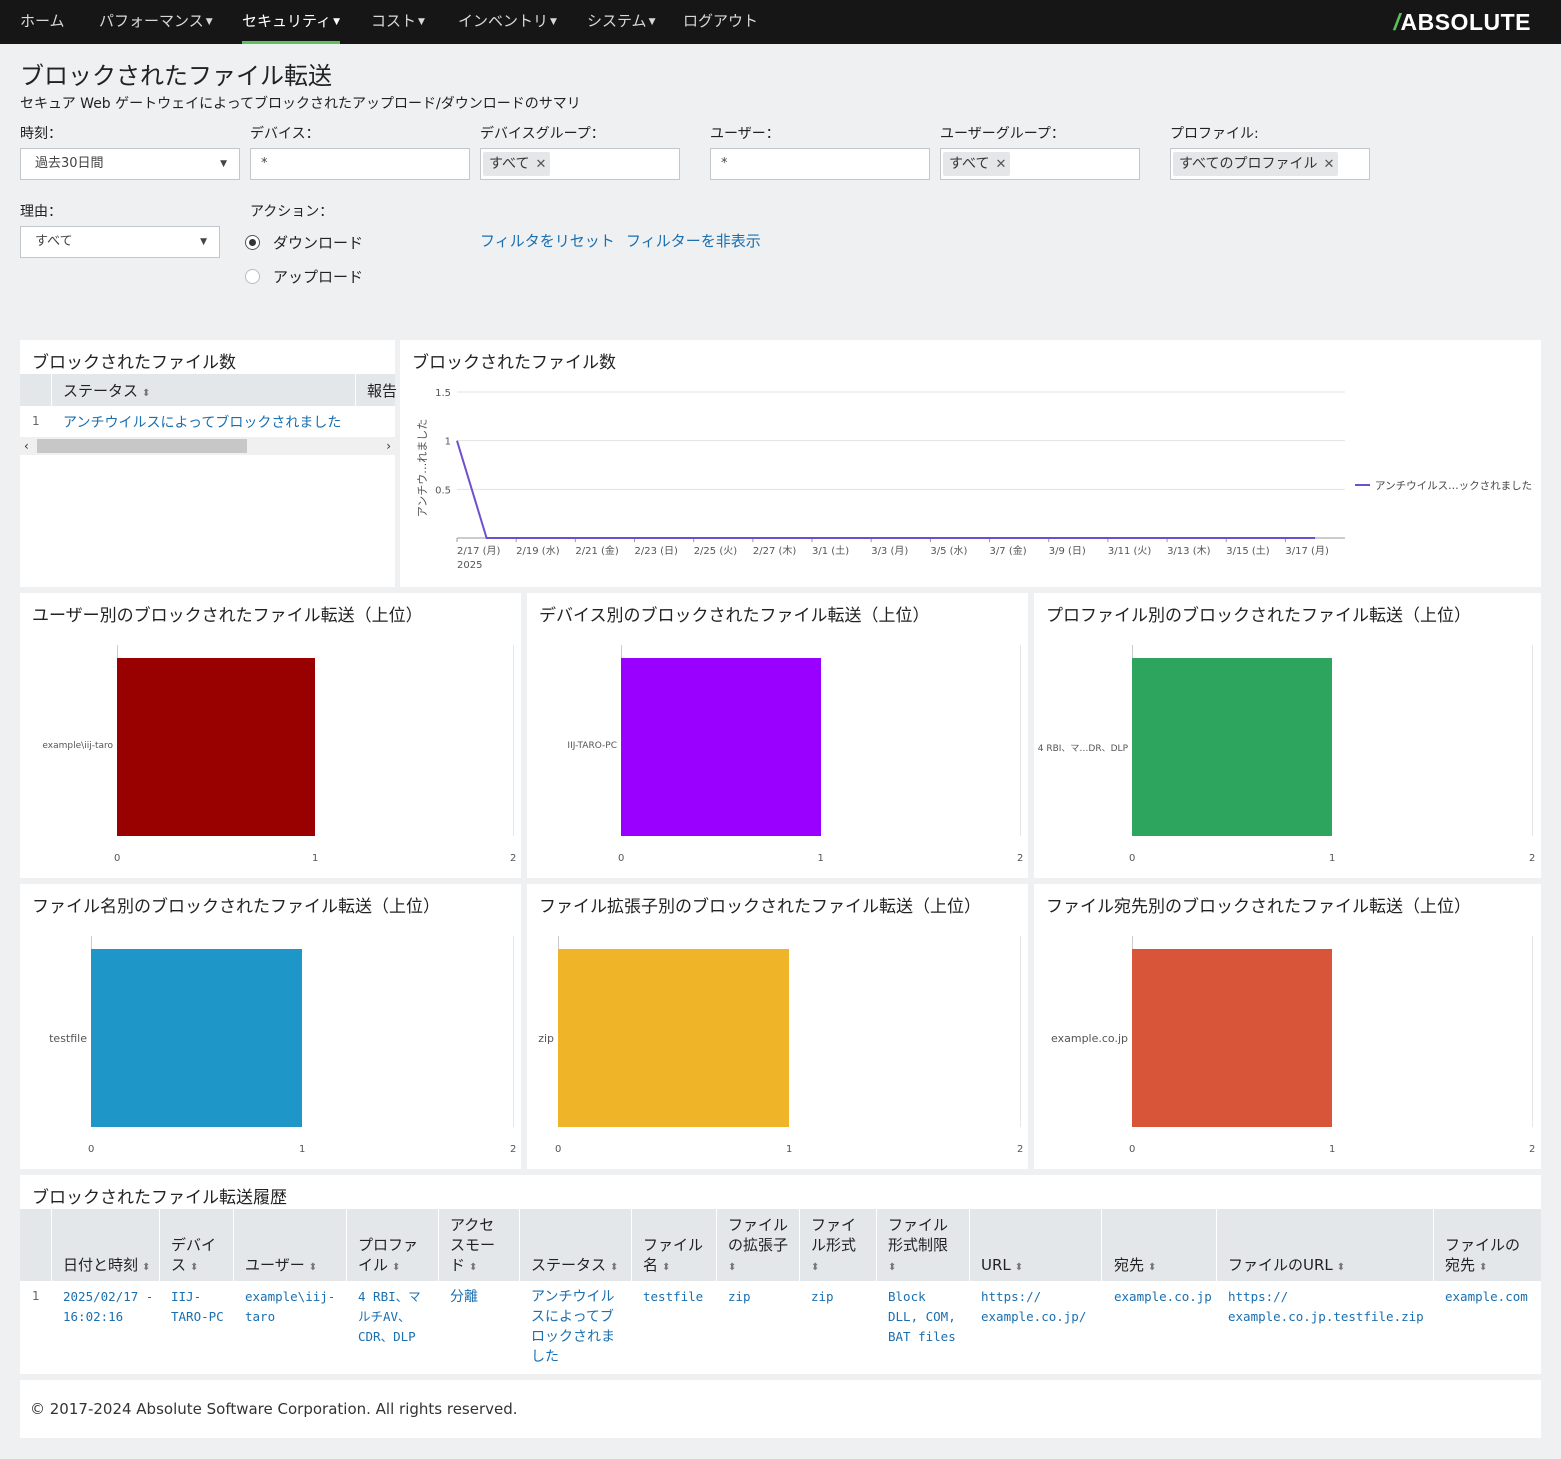 This screenshot has width=1561, height=1459. Describe the element at coordinates (734, 616) in the screenshot. I see `panel-title: デバイス別のブロックされたファイル転送（上位）` at that location.